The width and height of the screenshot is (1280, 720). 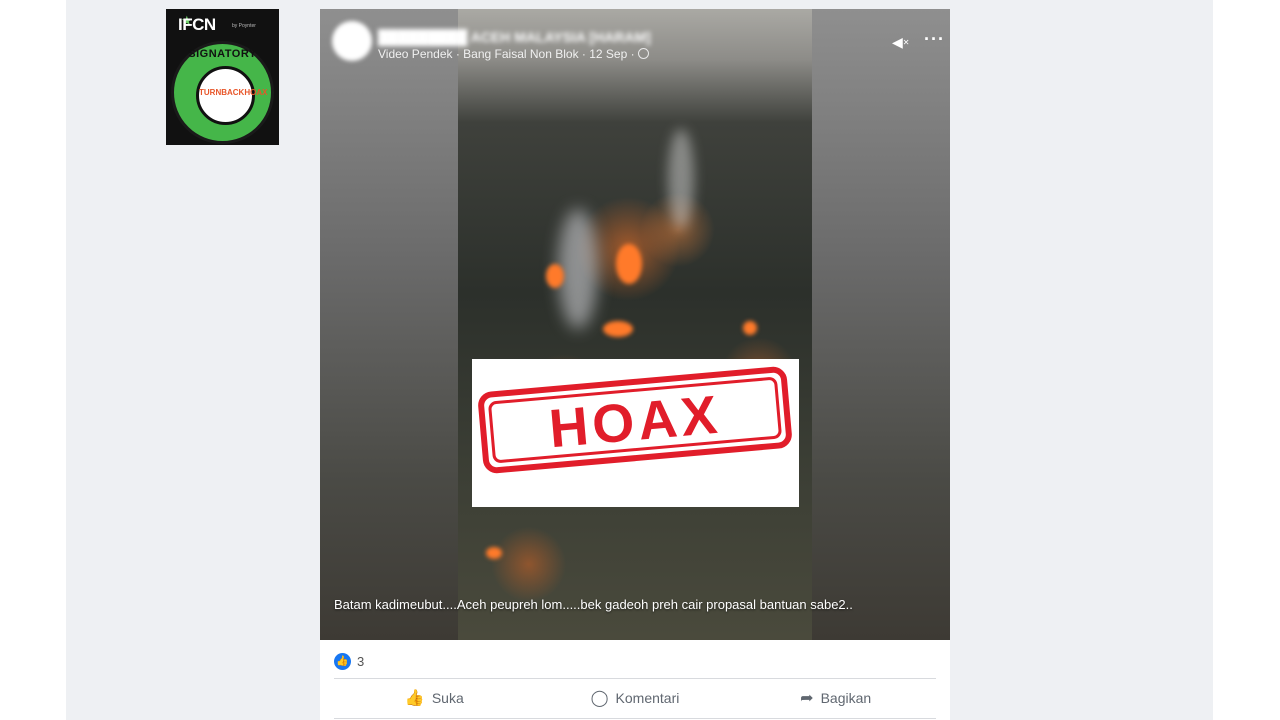 I want to click on reaction-count: 3, so click(x=361, y=661).